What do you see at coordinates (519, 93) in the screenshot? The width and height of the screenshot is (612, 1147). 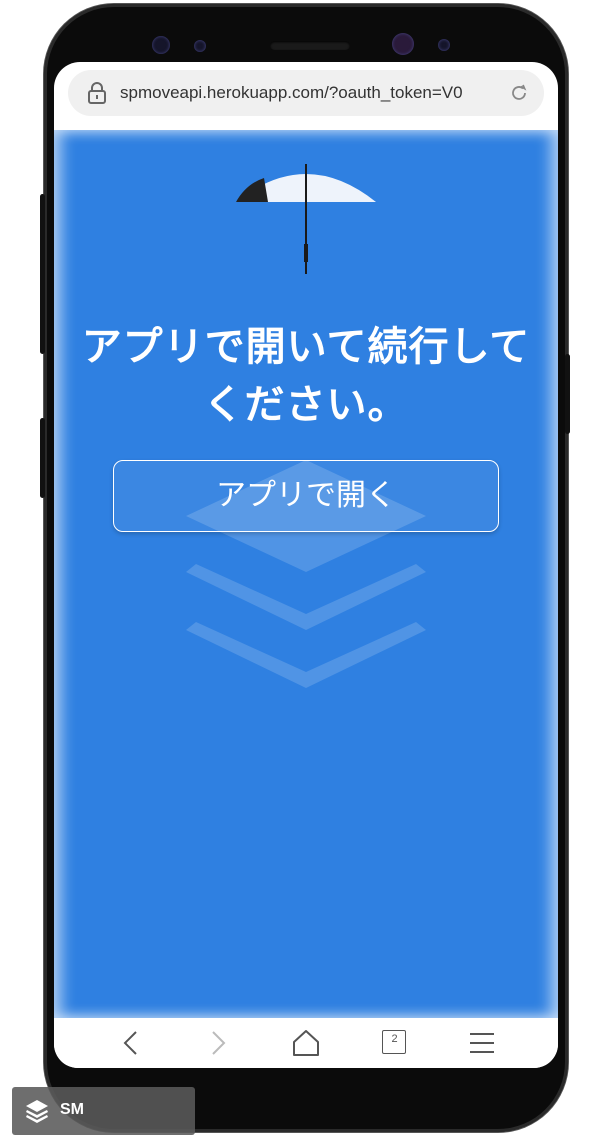 I see `reload-icon` at bounding box center [519, 93].